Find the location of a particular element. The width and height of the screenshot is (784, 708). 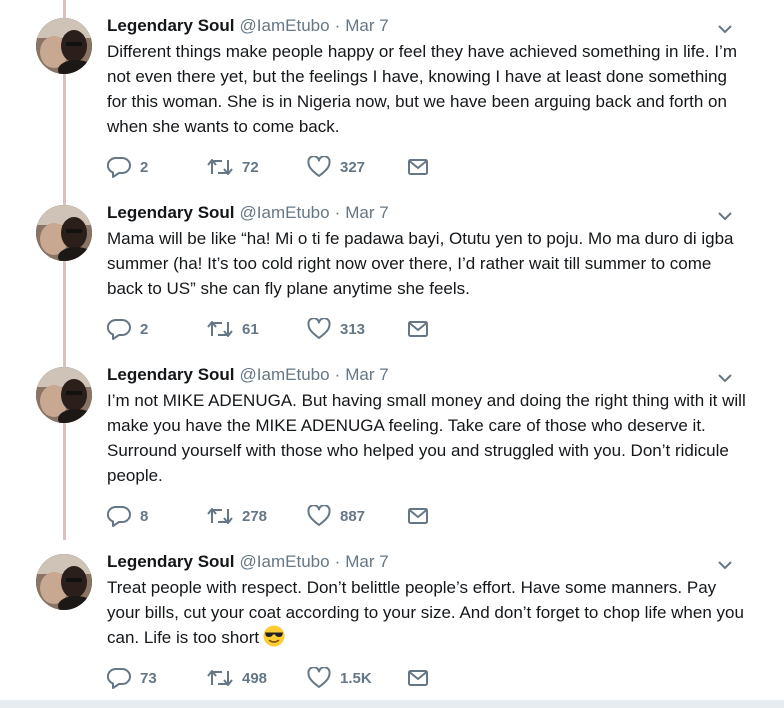

retweet-button: 498 is located at coordinates (257, 678).